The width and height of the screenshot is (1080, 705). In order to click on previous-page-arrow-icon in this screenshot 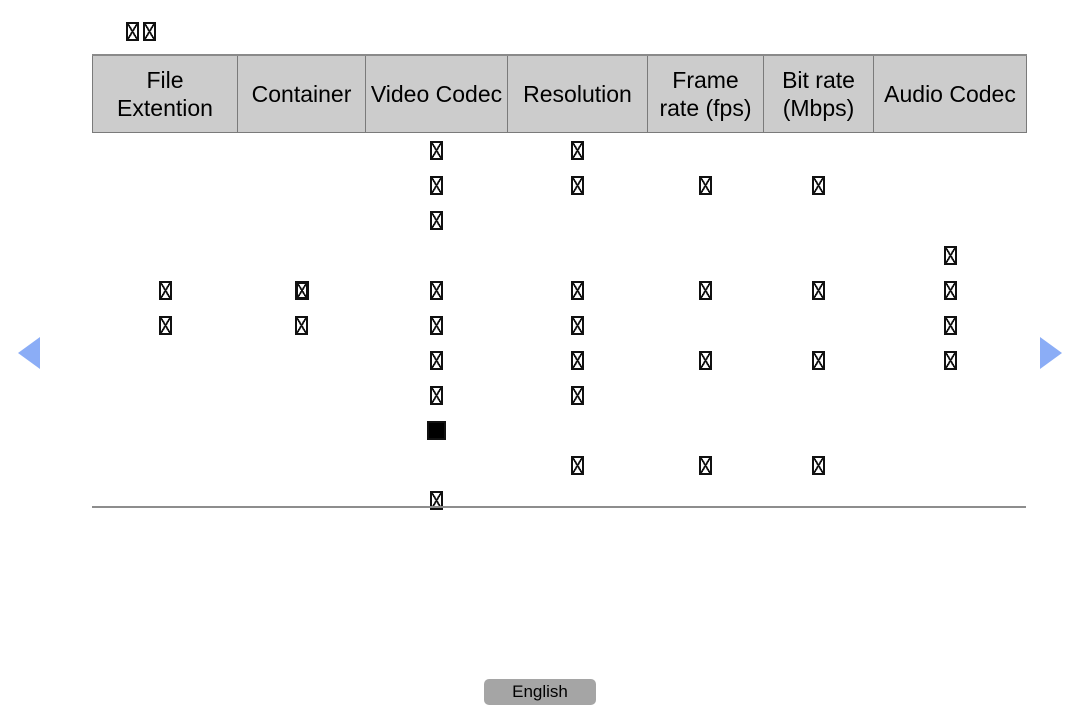, I will do `click(29, 353)`.